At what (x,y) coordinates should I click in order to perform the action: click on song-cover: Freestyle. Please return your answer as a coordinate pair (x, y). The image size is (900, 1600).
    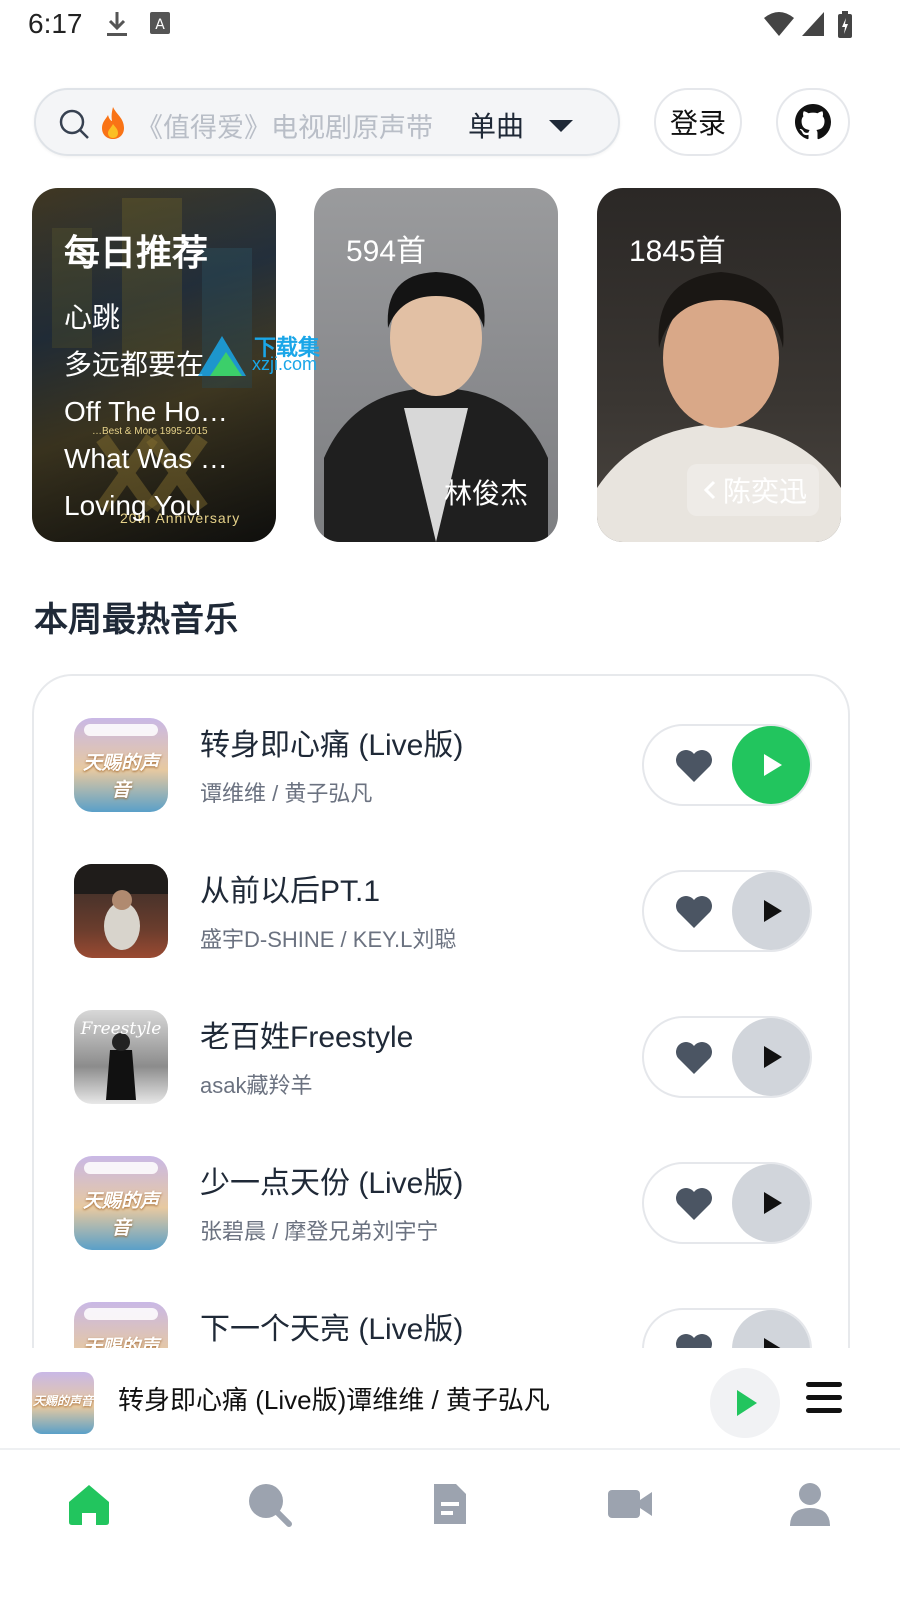
    Looking at the image, I should click on (121, 1057).